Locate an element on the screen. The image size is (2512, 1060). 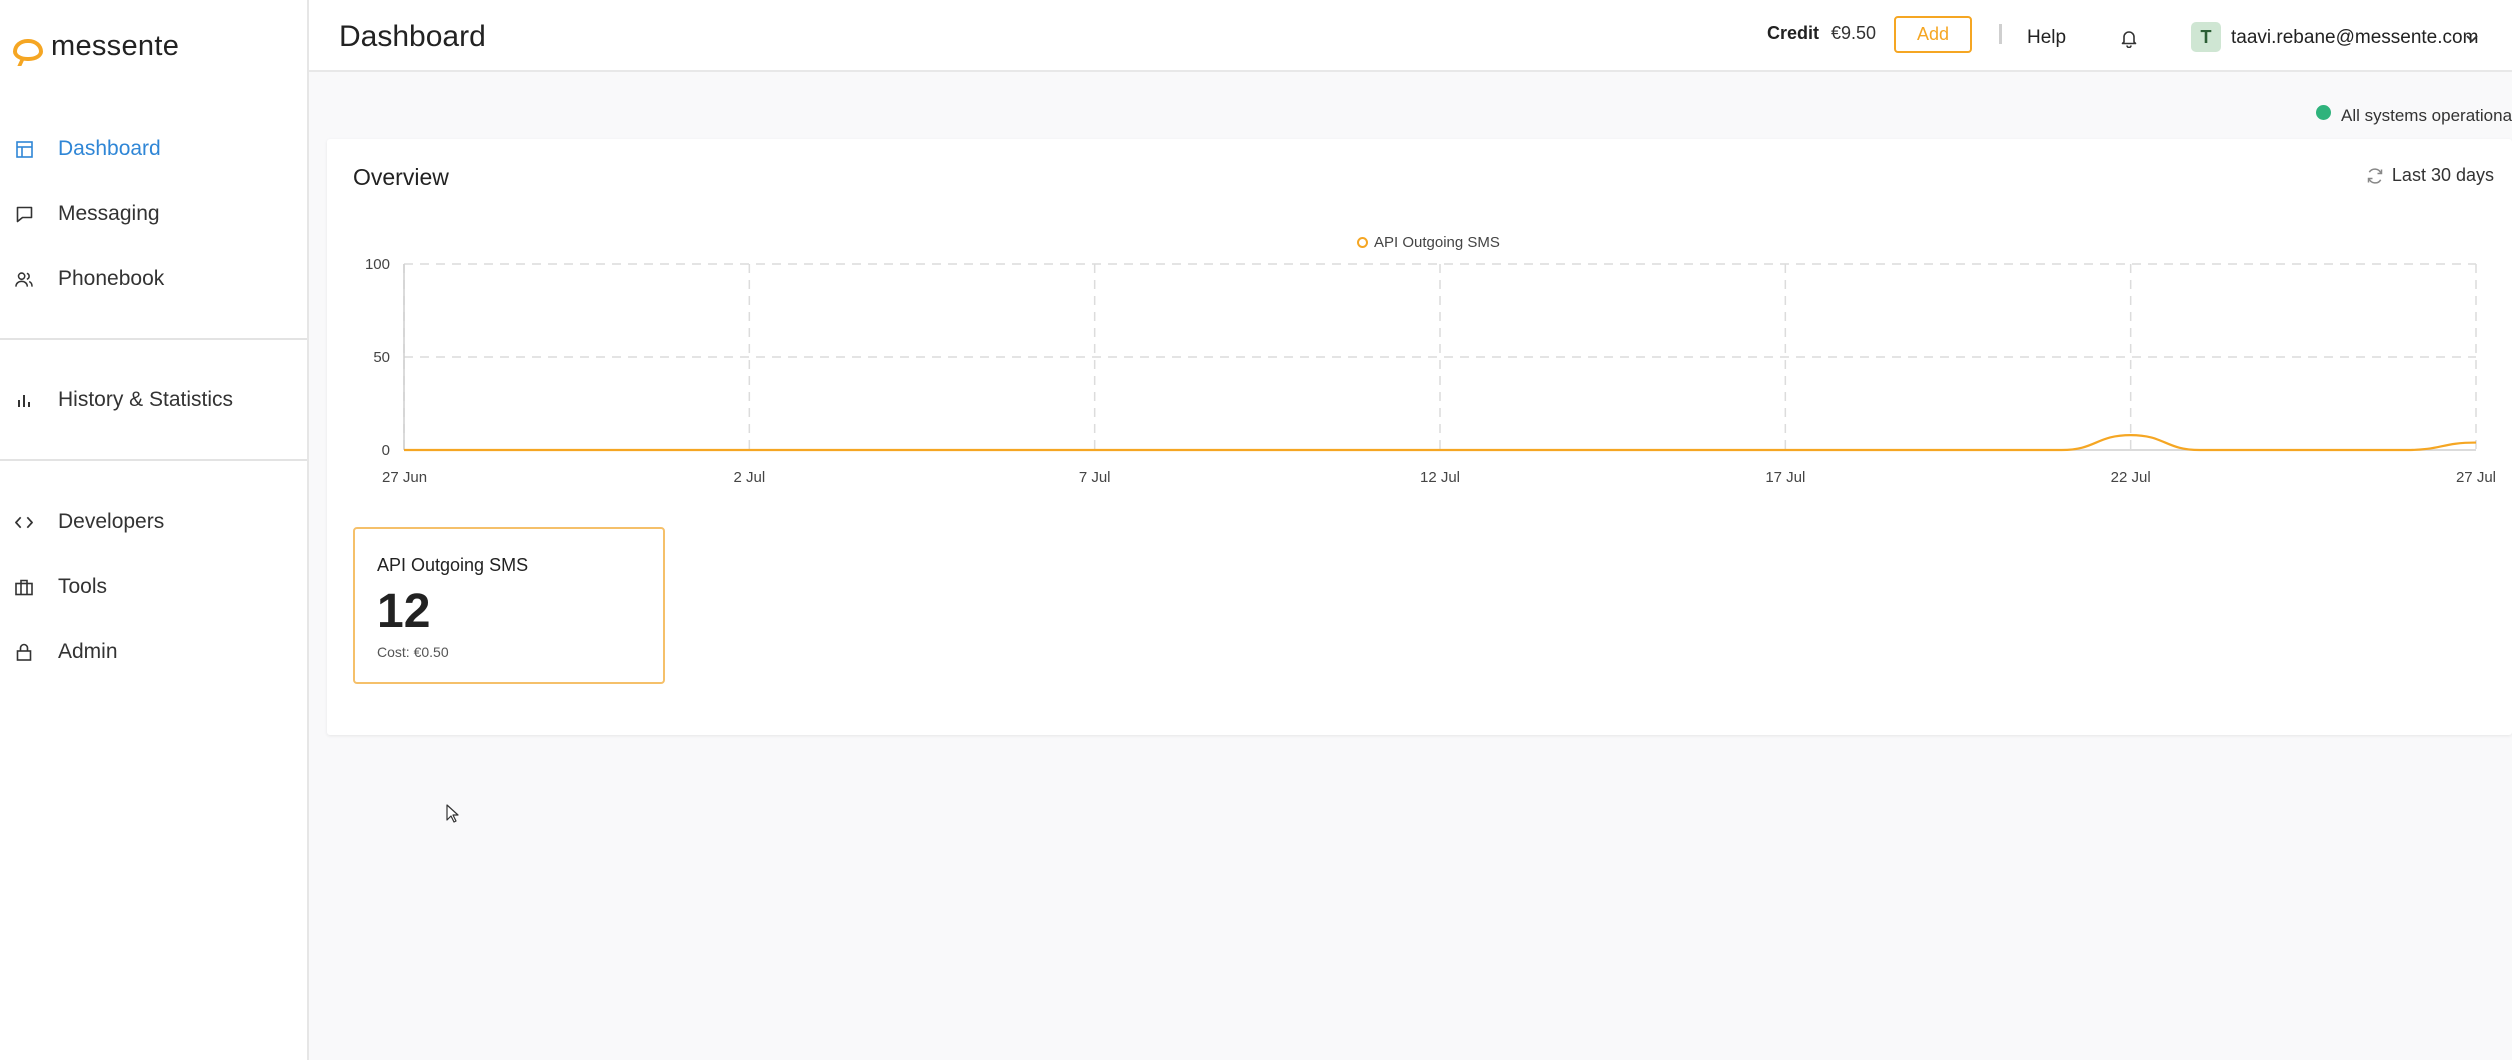
chevron-down-icon is located at coordinates (2472, 38).